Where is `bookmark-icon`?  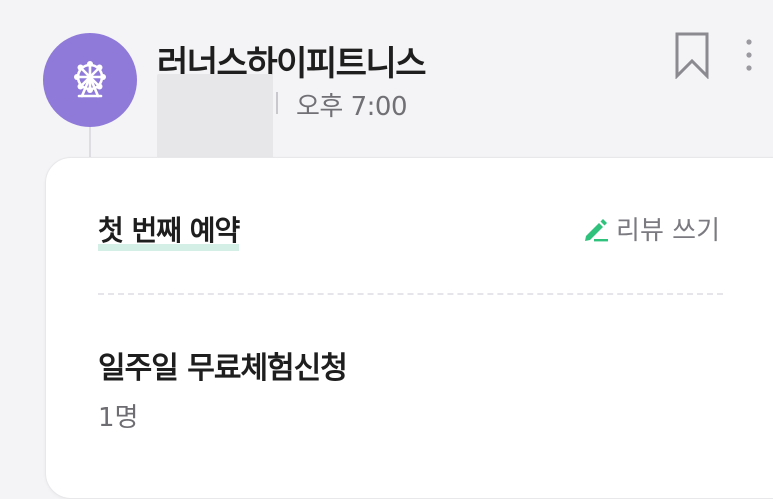 bookmark-icon is located at coordinates (692, 55).